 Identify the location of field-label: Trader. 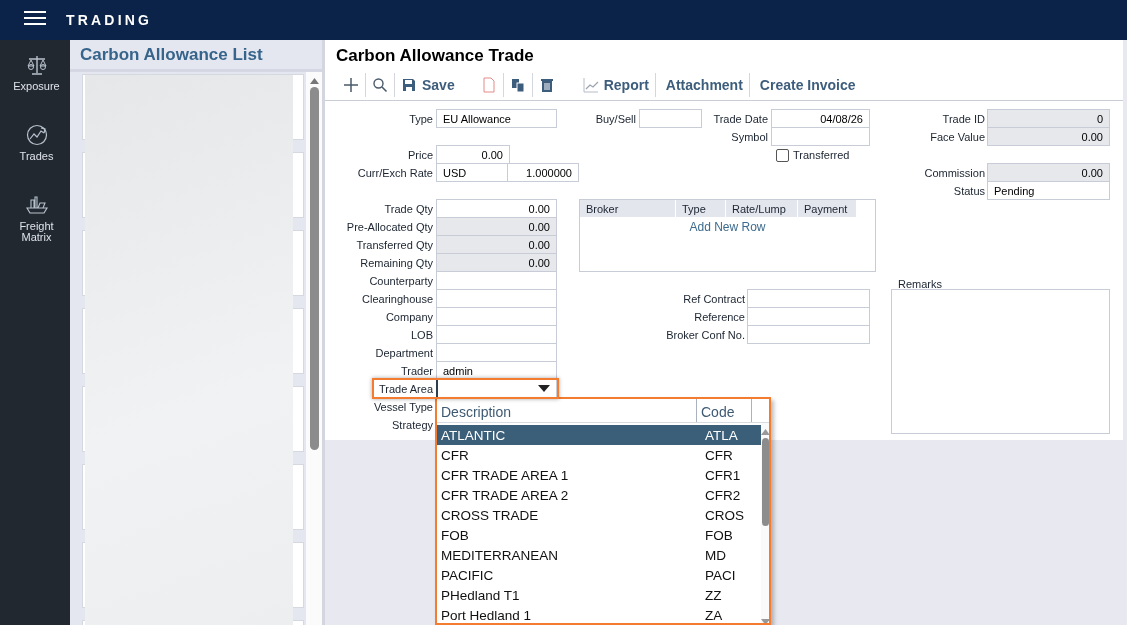
(417, 371).